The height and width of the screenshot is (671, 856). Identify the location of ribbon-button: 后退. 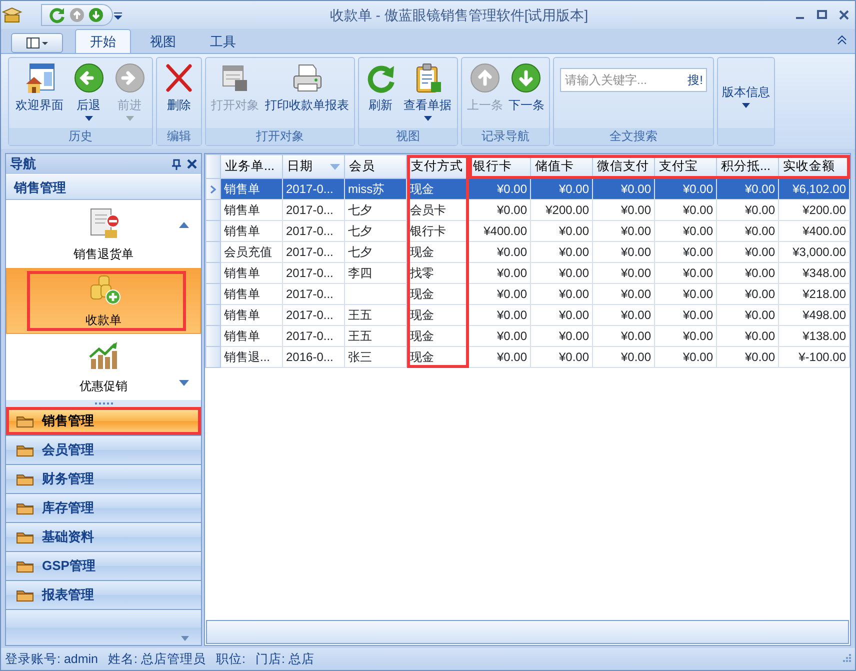
(88, 93).